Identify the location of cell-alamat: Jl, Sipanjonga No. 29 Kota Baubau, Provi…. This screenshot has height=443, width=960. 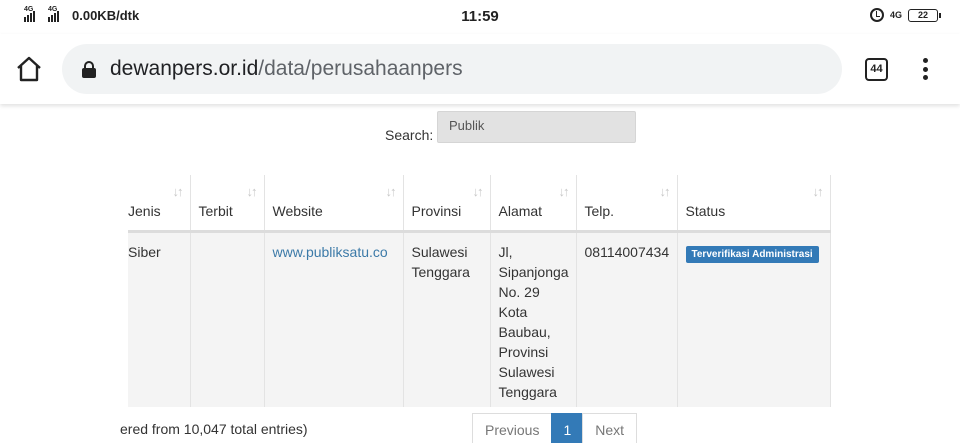
(533, 319).